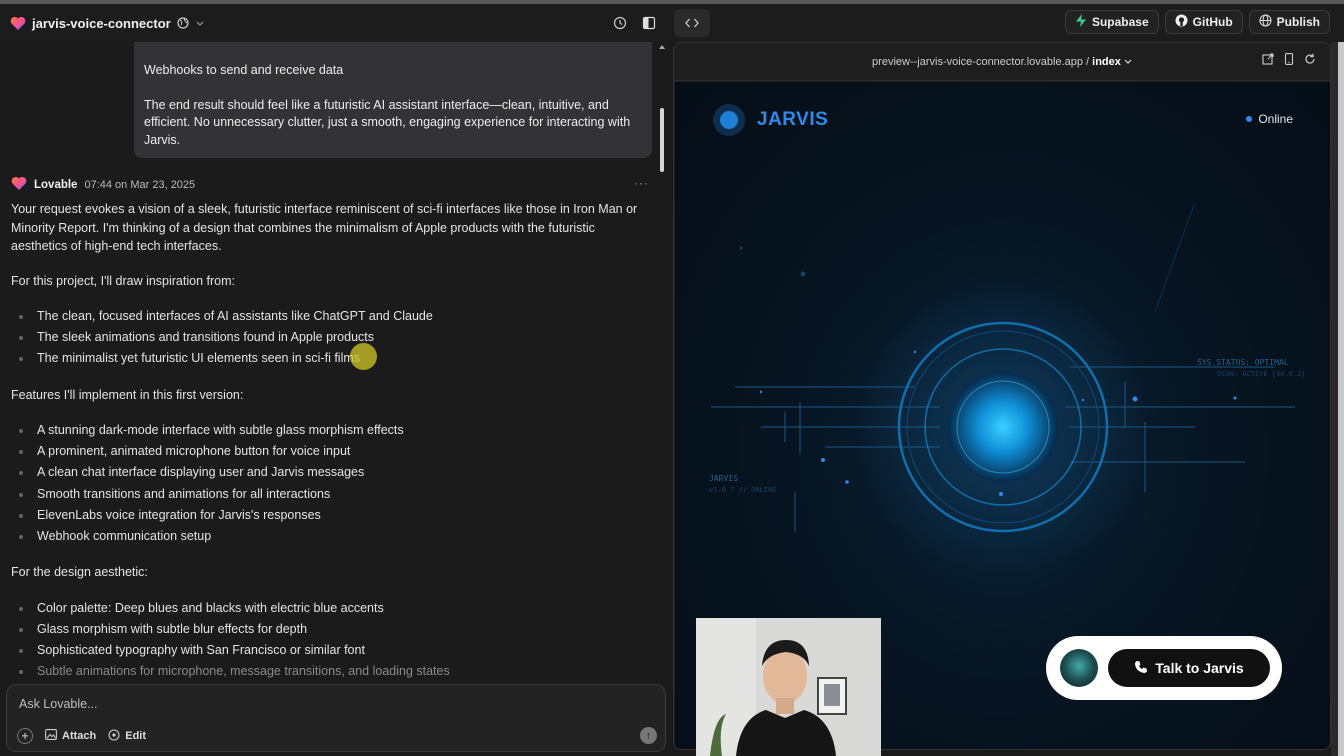 The image size is (1344, 756). What do you see at coordinates (1081, 22) in the screenshot?
I see `supabase-bolt-icon` at bounding box center [1081, 22].